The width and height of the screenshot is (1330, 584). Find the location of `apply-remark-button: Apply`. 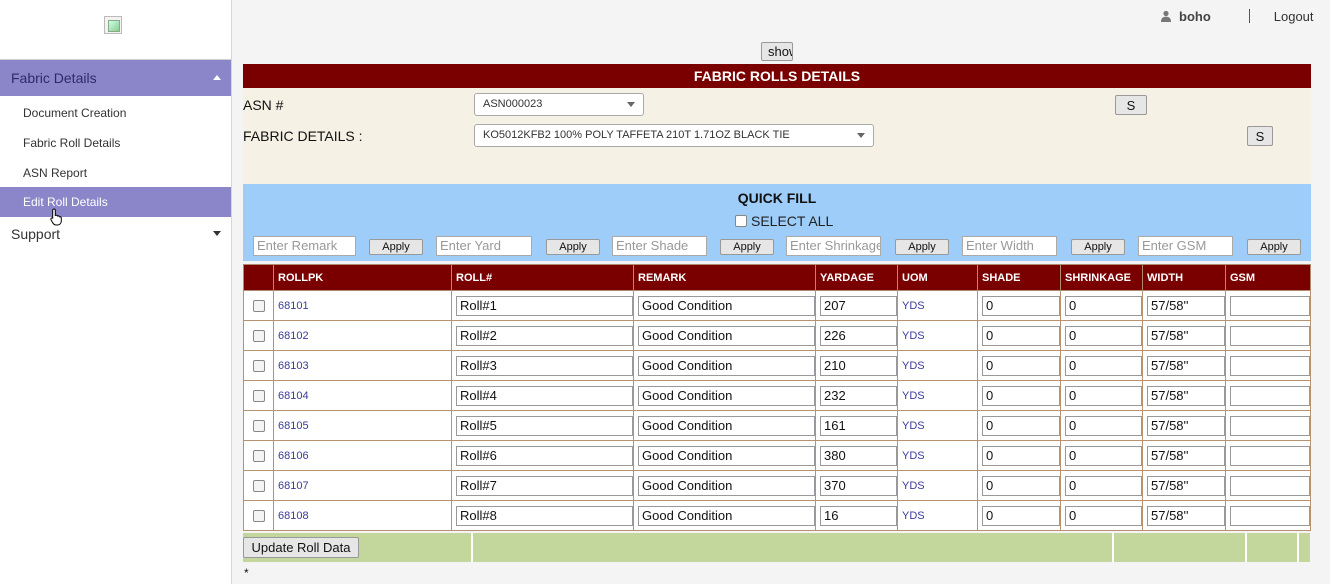

apply-remark-button: Apply is located at coordinates (396, 247).